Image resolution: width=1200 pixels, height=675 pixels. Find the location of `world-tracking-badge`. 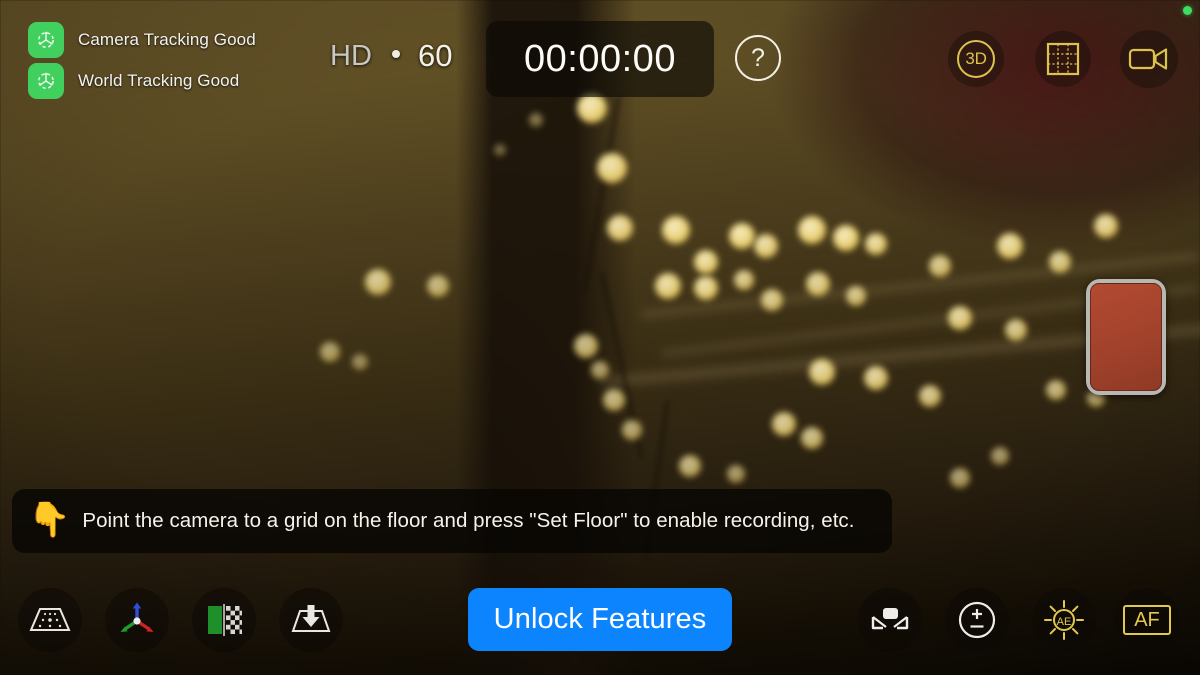

world-tracking-badge is located at coordinates (46, 81).